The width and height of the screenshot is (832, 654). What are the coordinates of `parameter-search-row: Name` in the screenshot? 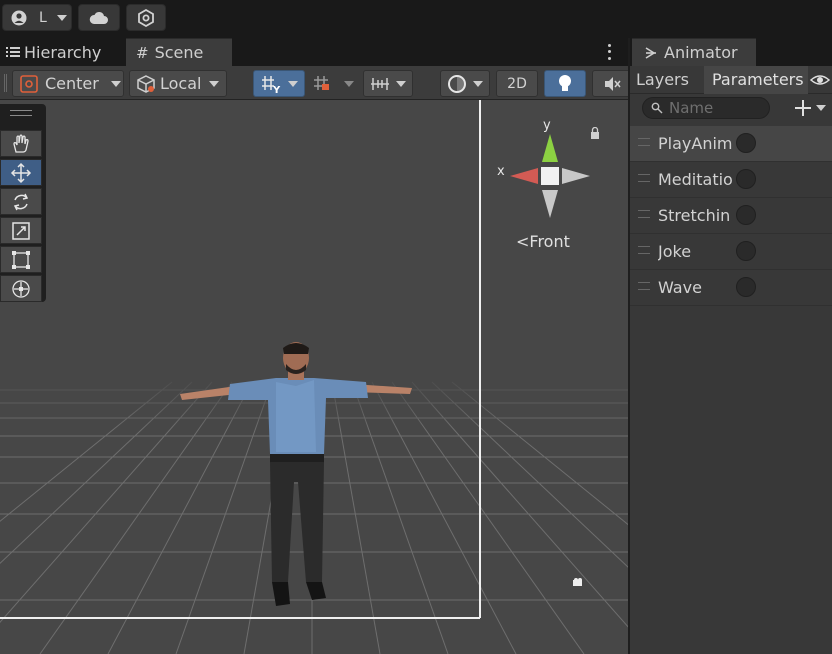 It's located at (731, 109).